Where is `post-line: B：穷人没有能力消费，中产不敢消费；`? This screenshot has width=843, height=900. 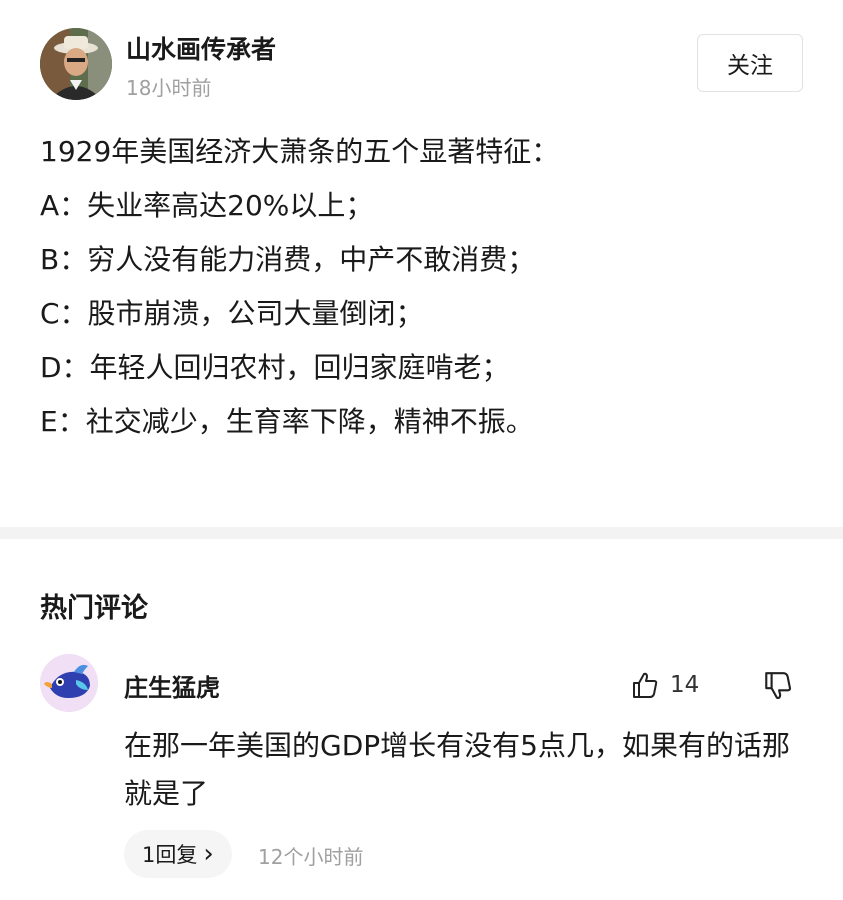
post-line: B：穷人没有能力消费，中产不敢消费； is located at coordinates (288, 259).